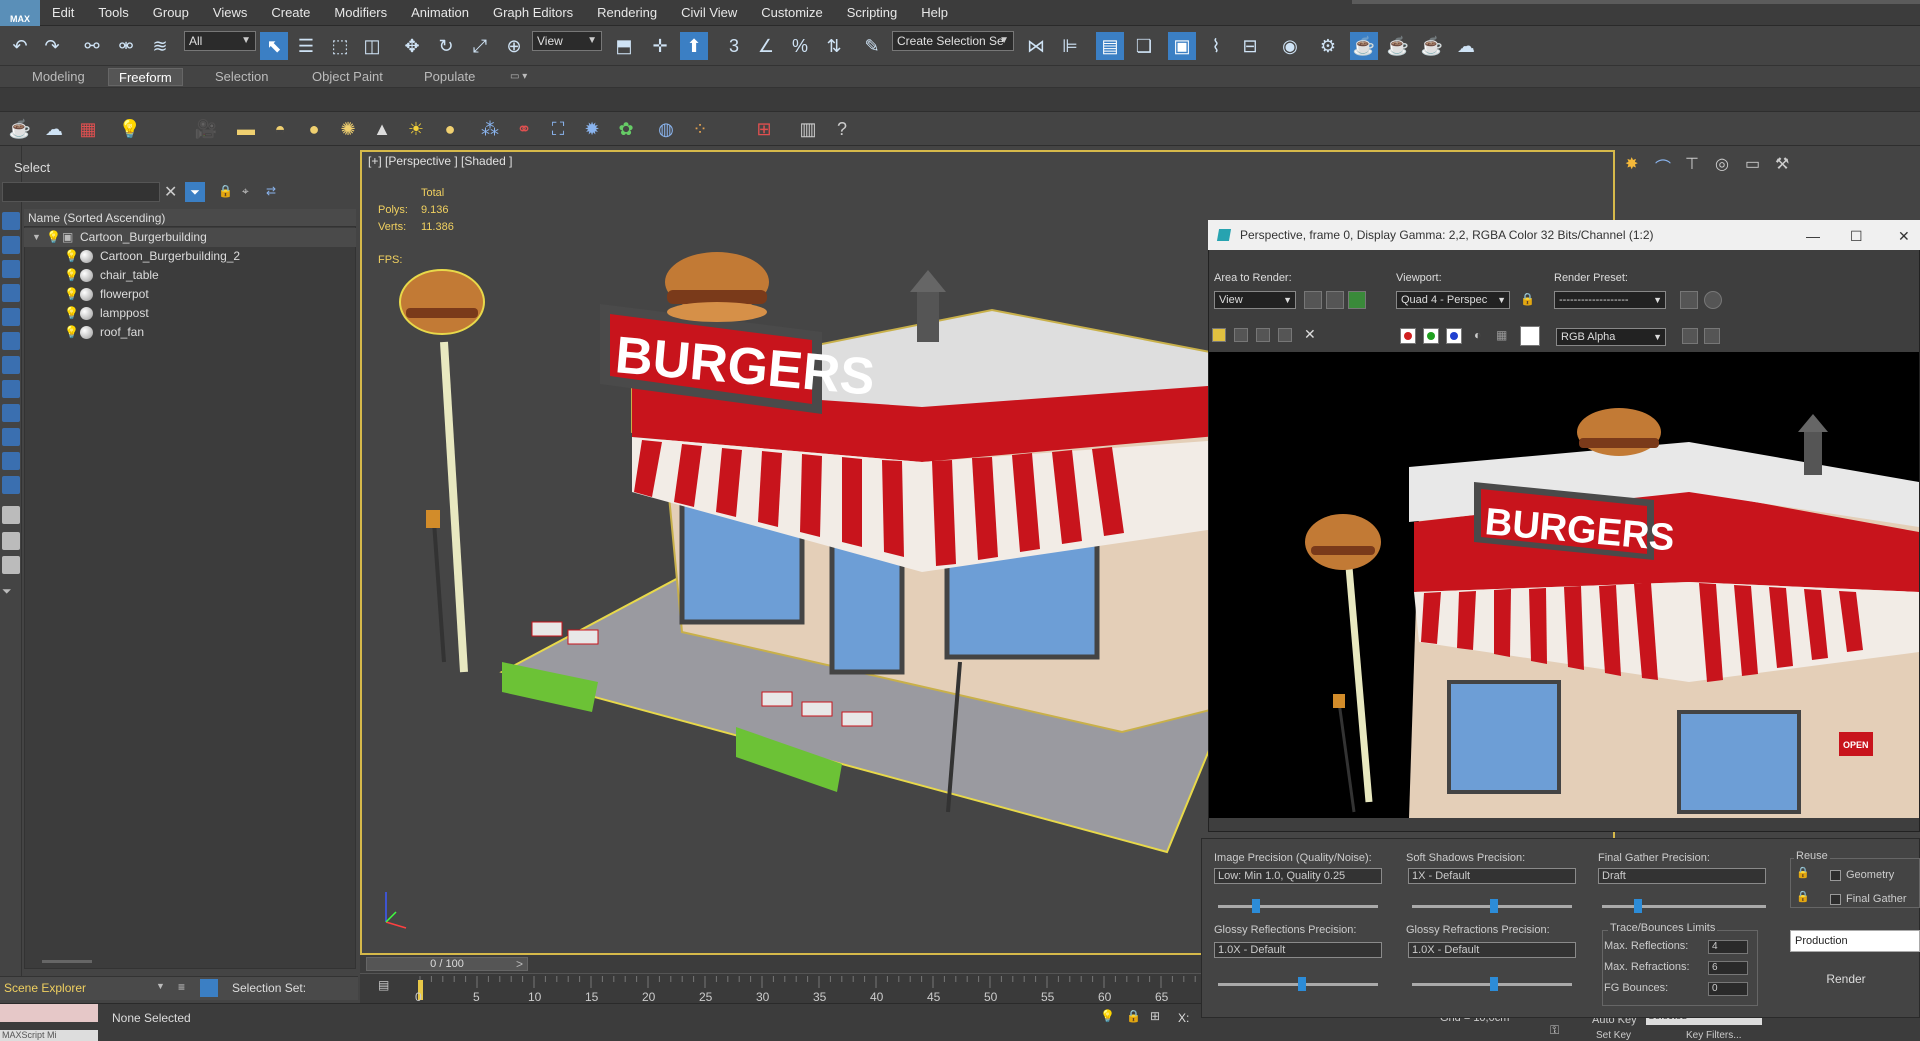 The image size is (1920, 1041). I want to click on render-button: Render, so click(1846, 979).